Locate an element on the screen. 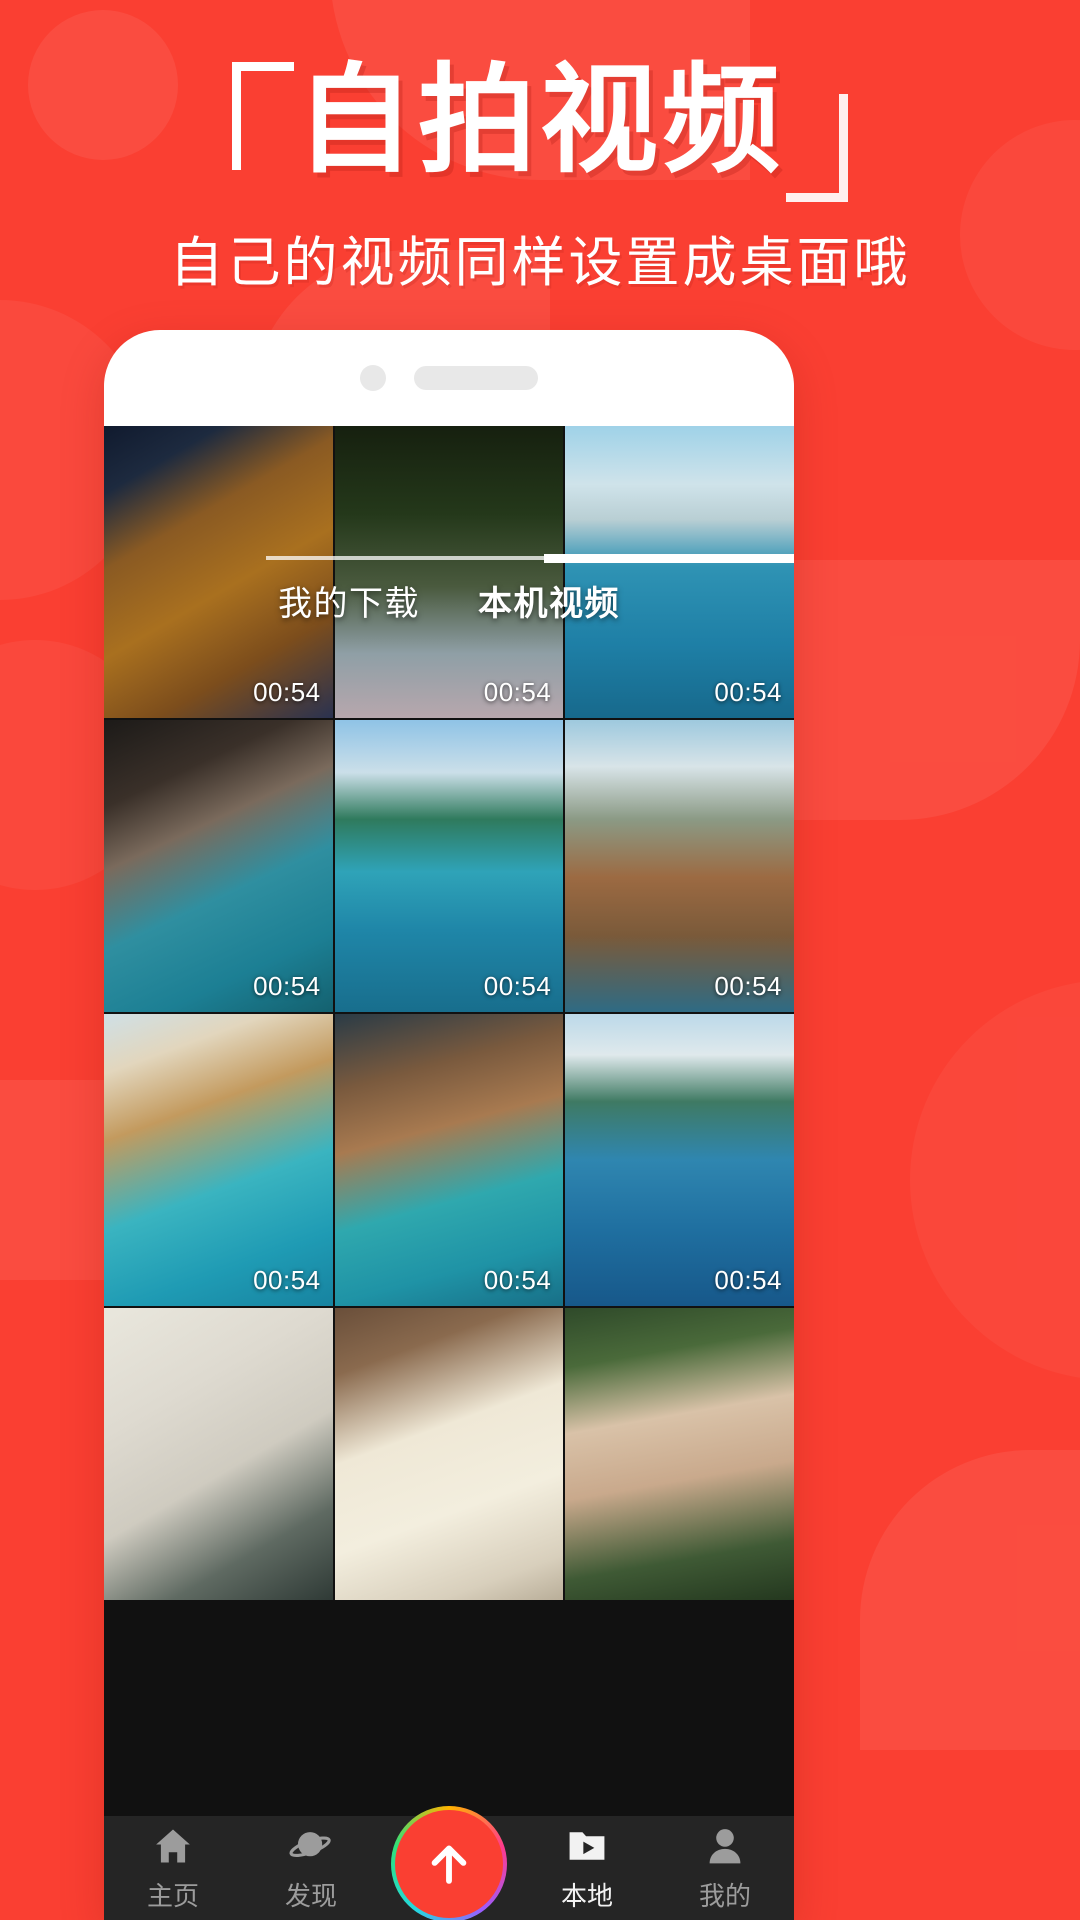  tab-0: 我的下载 is located at coordinates (349, 600).